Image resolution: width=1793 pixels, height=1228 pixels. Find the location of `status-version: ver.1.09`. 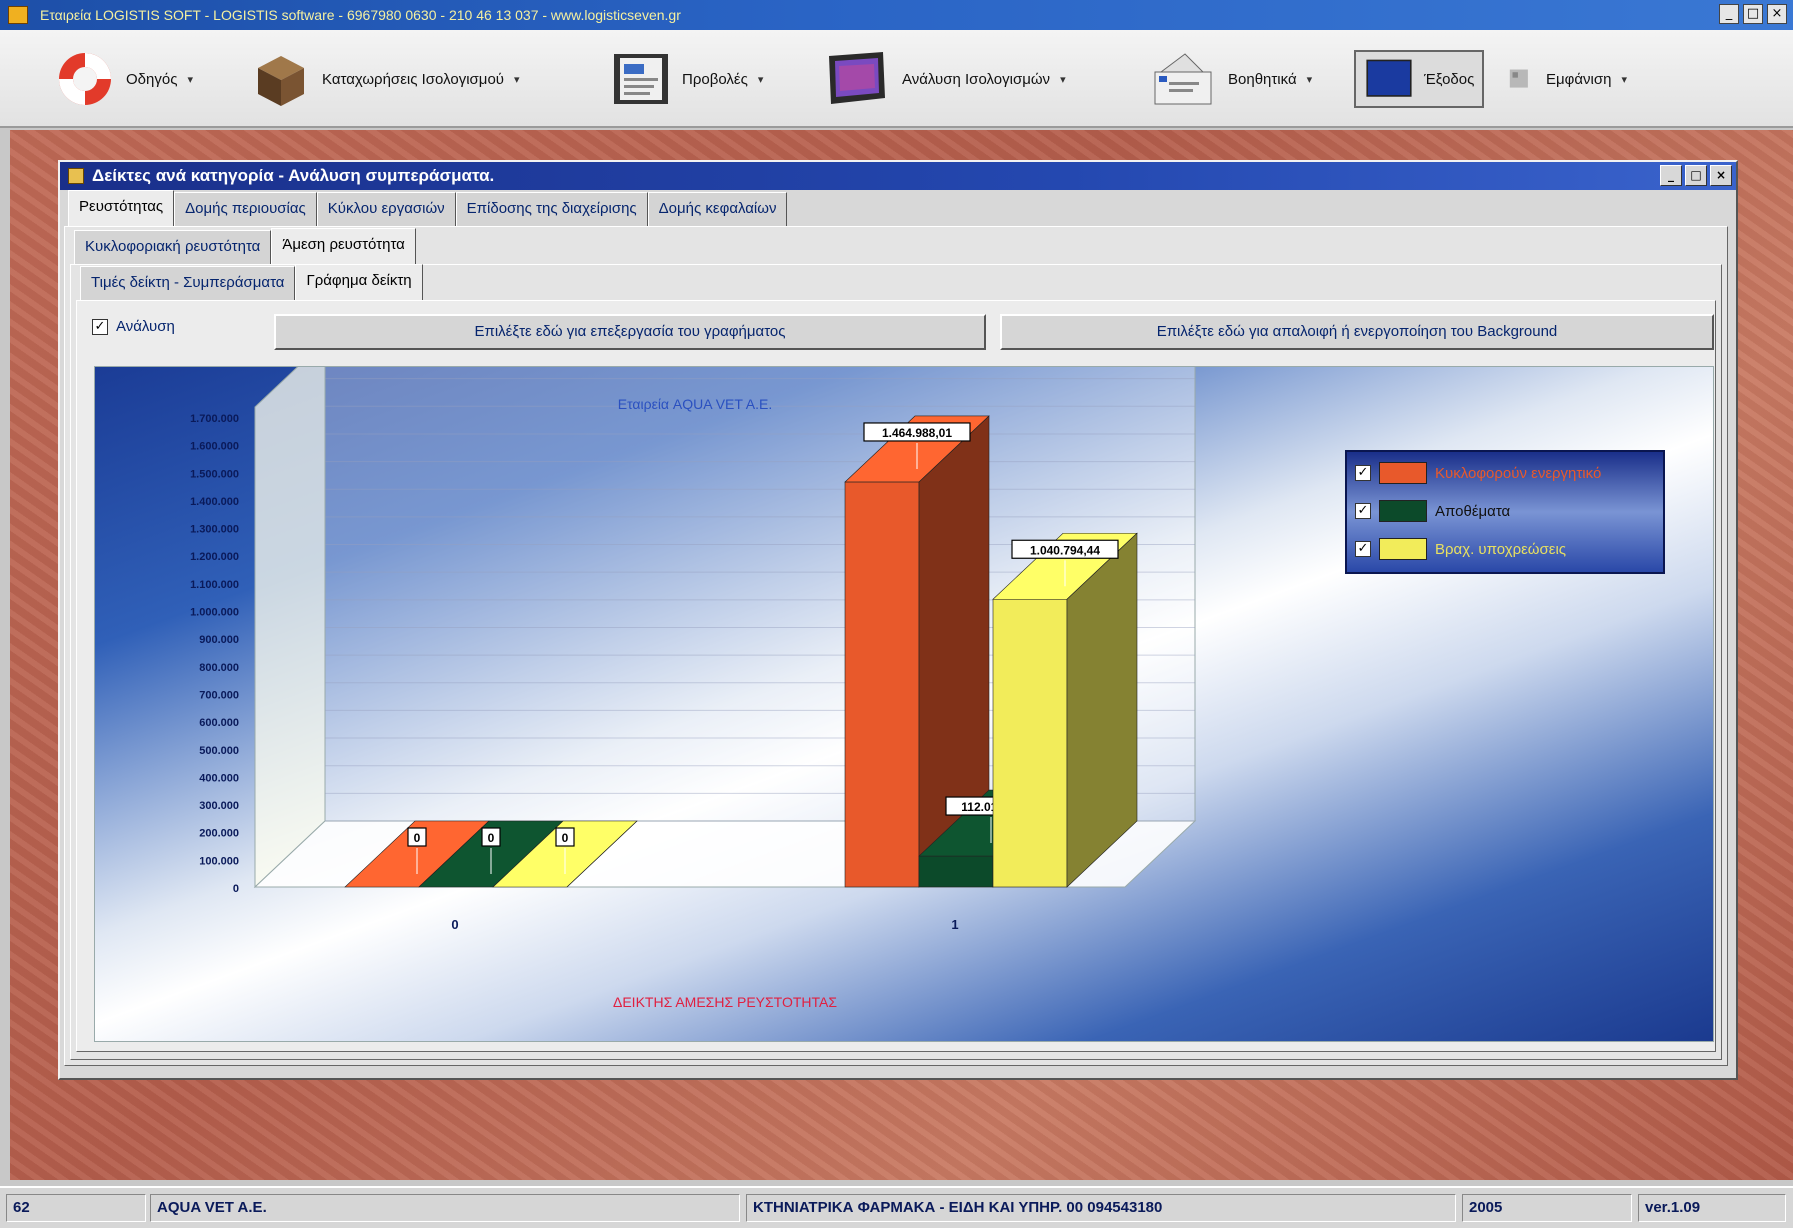

status-version: ver.1.09 is located at coordinates (1712, 1208).